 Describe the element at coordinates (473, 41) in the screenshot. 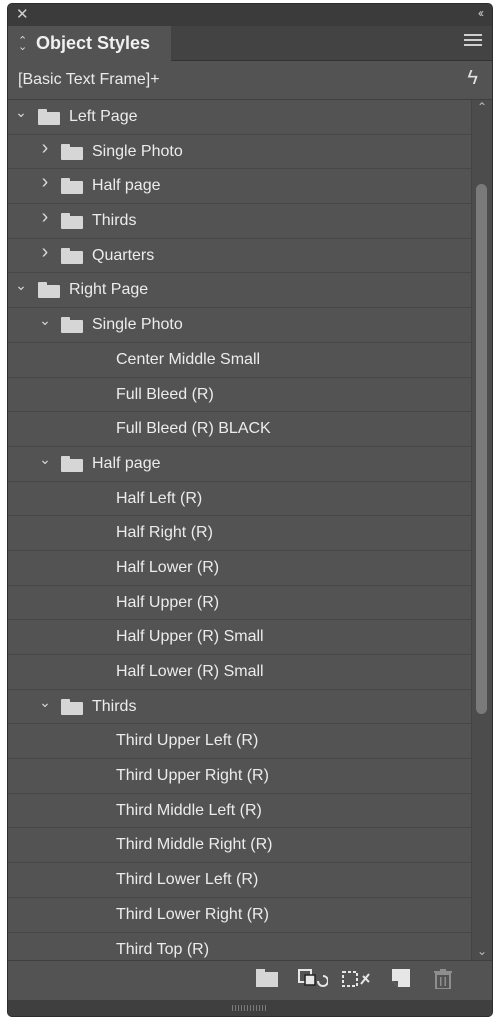

I see `panel-menu-icon` at that location.